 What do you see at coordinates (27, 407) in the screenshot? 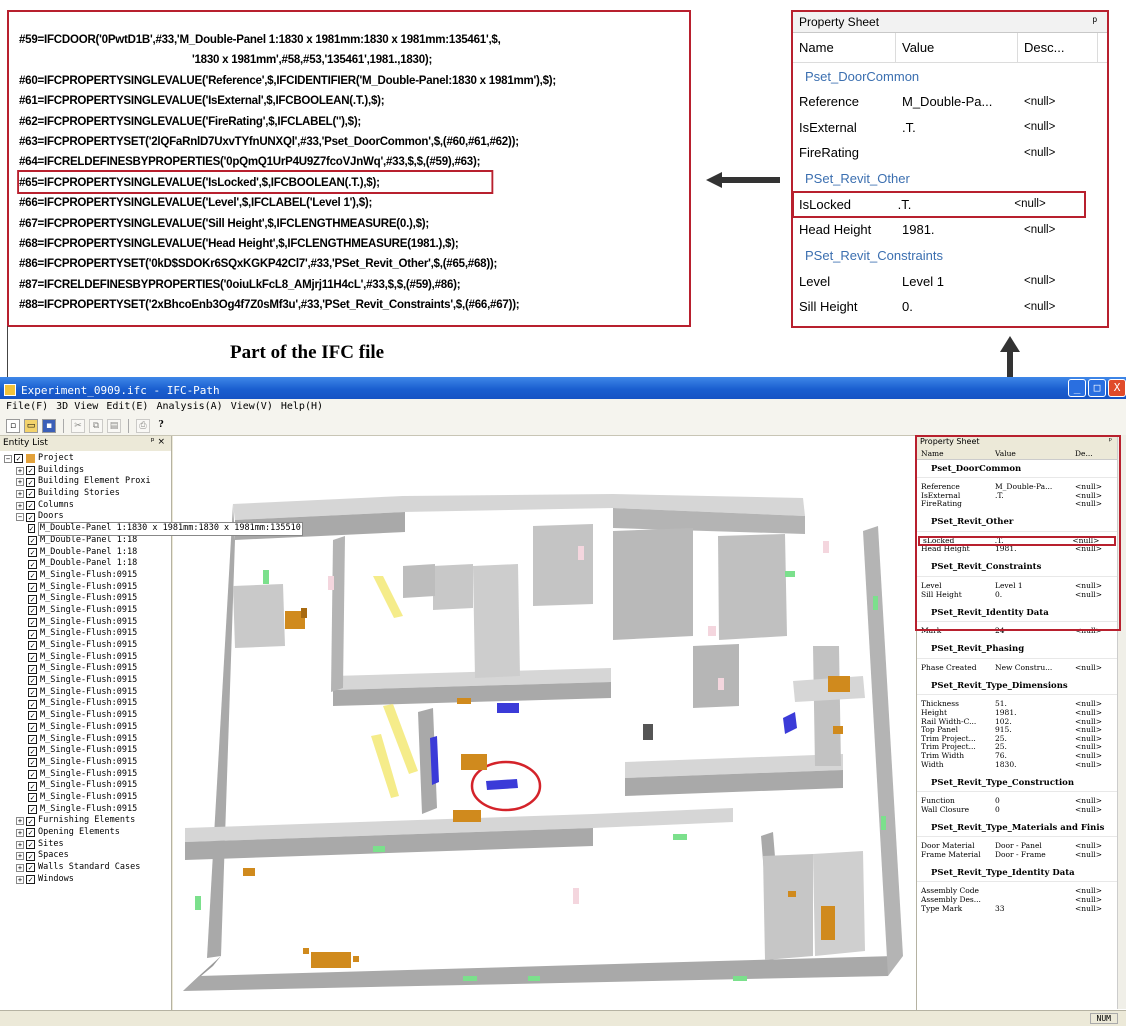
I see `menu-file: File(F)` at bounding box center [27, 407].